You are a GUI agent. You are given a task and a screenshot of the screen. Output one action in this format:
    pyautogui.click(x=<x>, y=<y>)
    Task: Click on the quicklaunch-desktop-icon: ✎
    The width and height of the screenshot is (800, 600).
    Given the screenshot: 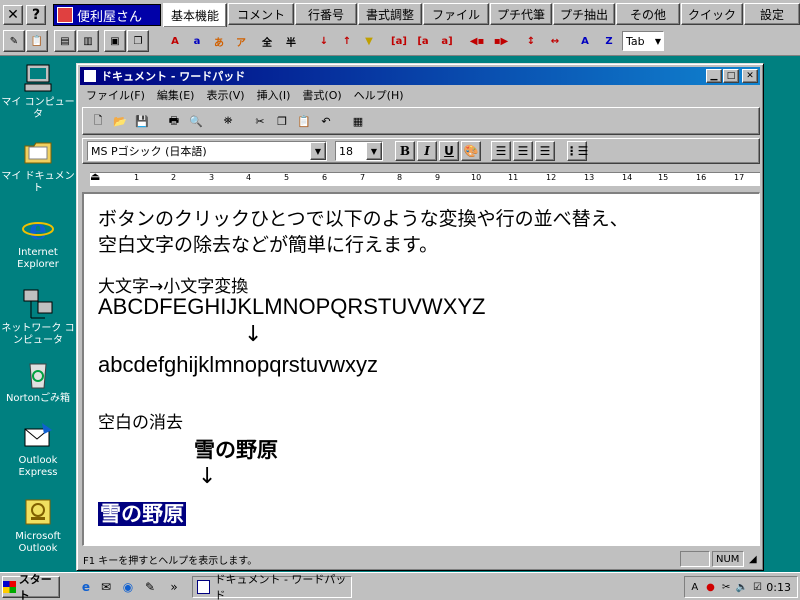 What is the action you would take?
    pyautogui.click(x=150, y=587)
    